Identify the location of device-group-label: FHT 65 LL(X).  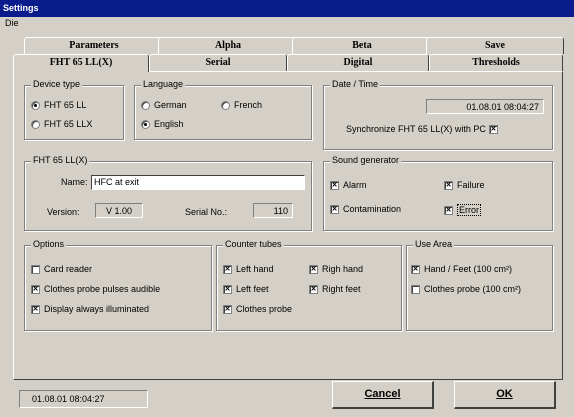
(60, 160).